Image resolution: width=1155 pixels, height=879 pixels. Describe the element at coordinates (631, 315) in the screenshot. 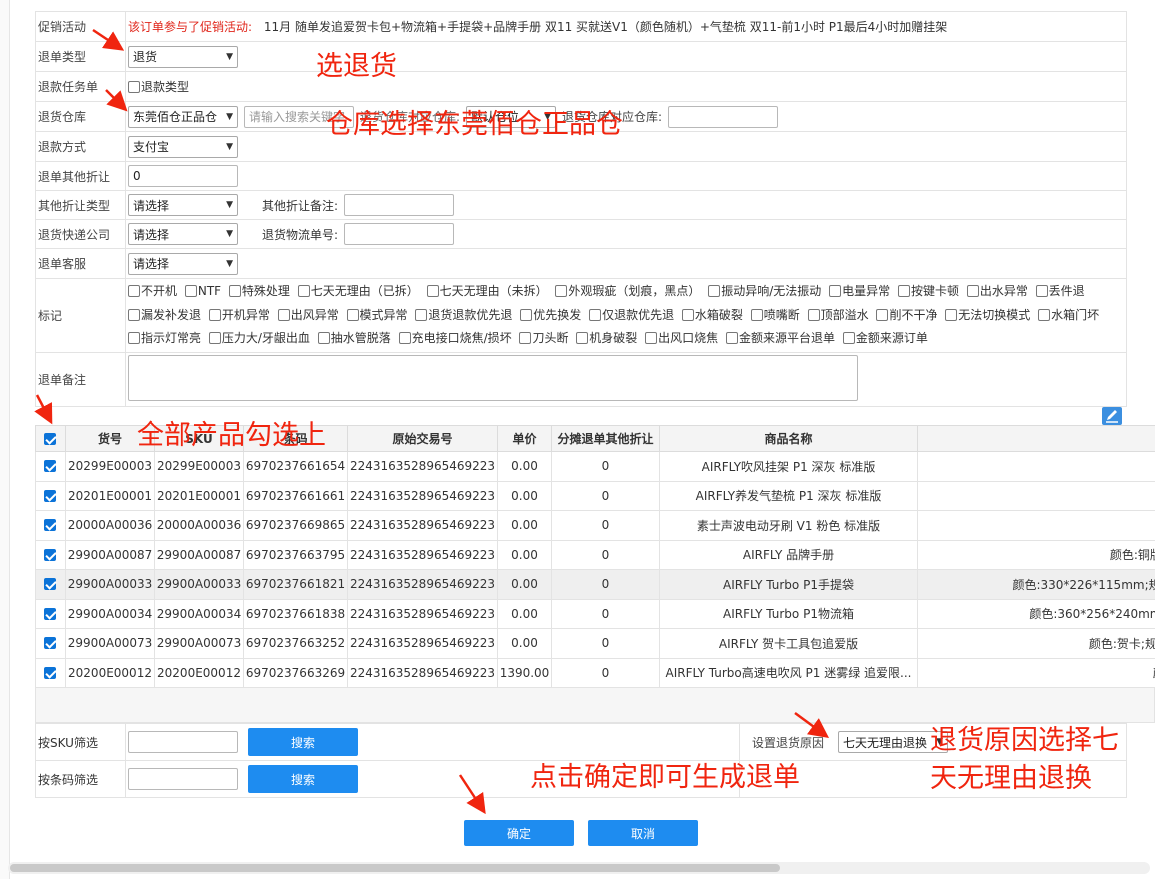

I see `mark-checkbox: 仅退款优先退` at that location.